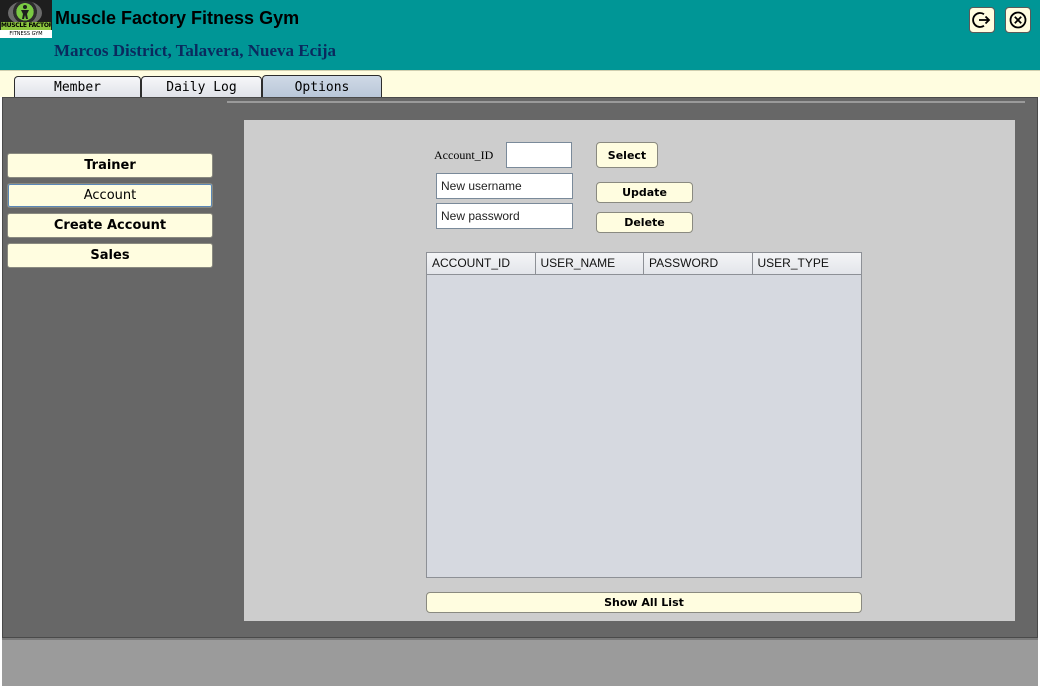 This screenshot has height=690, width=1040. I want to click on select-button: Select, so click(627, 155).